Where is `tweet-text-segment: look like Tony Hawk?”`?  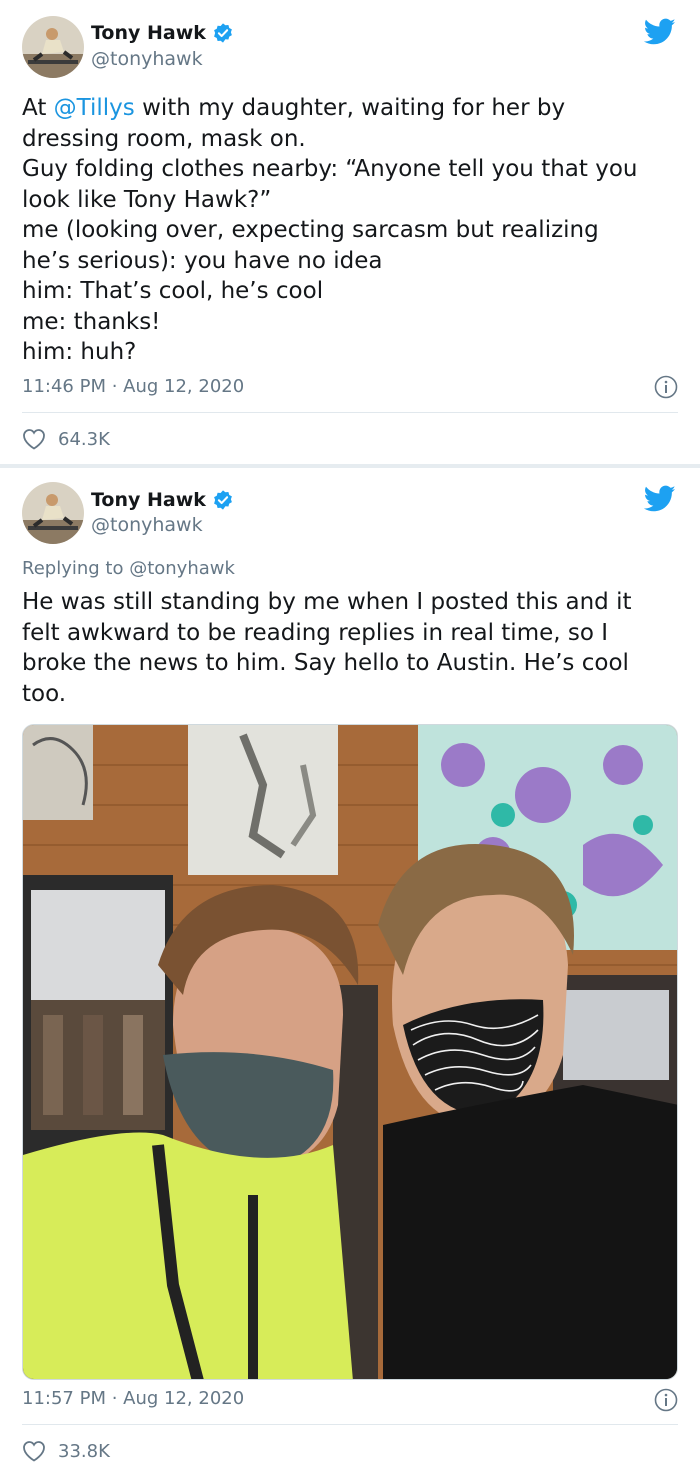 tweet-text-segment: look like Tony Hawk?” is located at coordinates (147, 199).